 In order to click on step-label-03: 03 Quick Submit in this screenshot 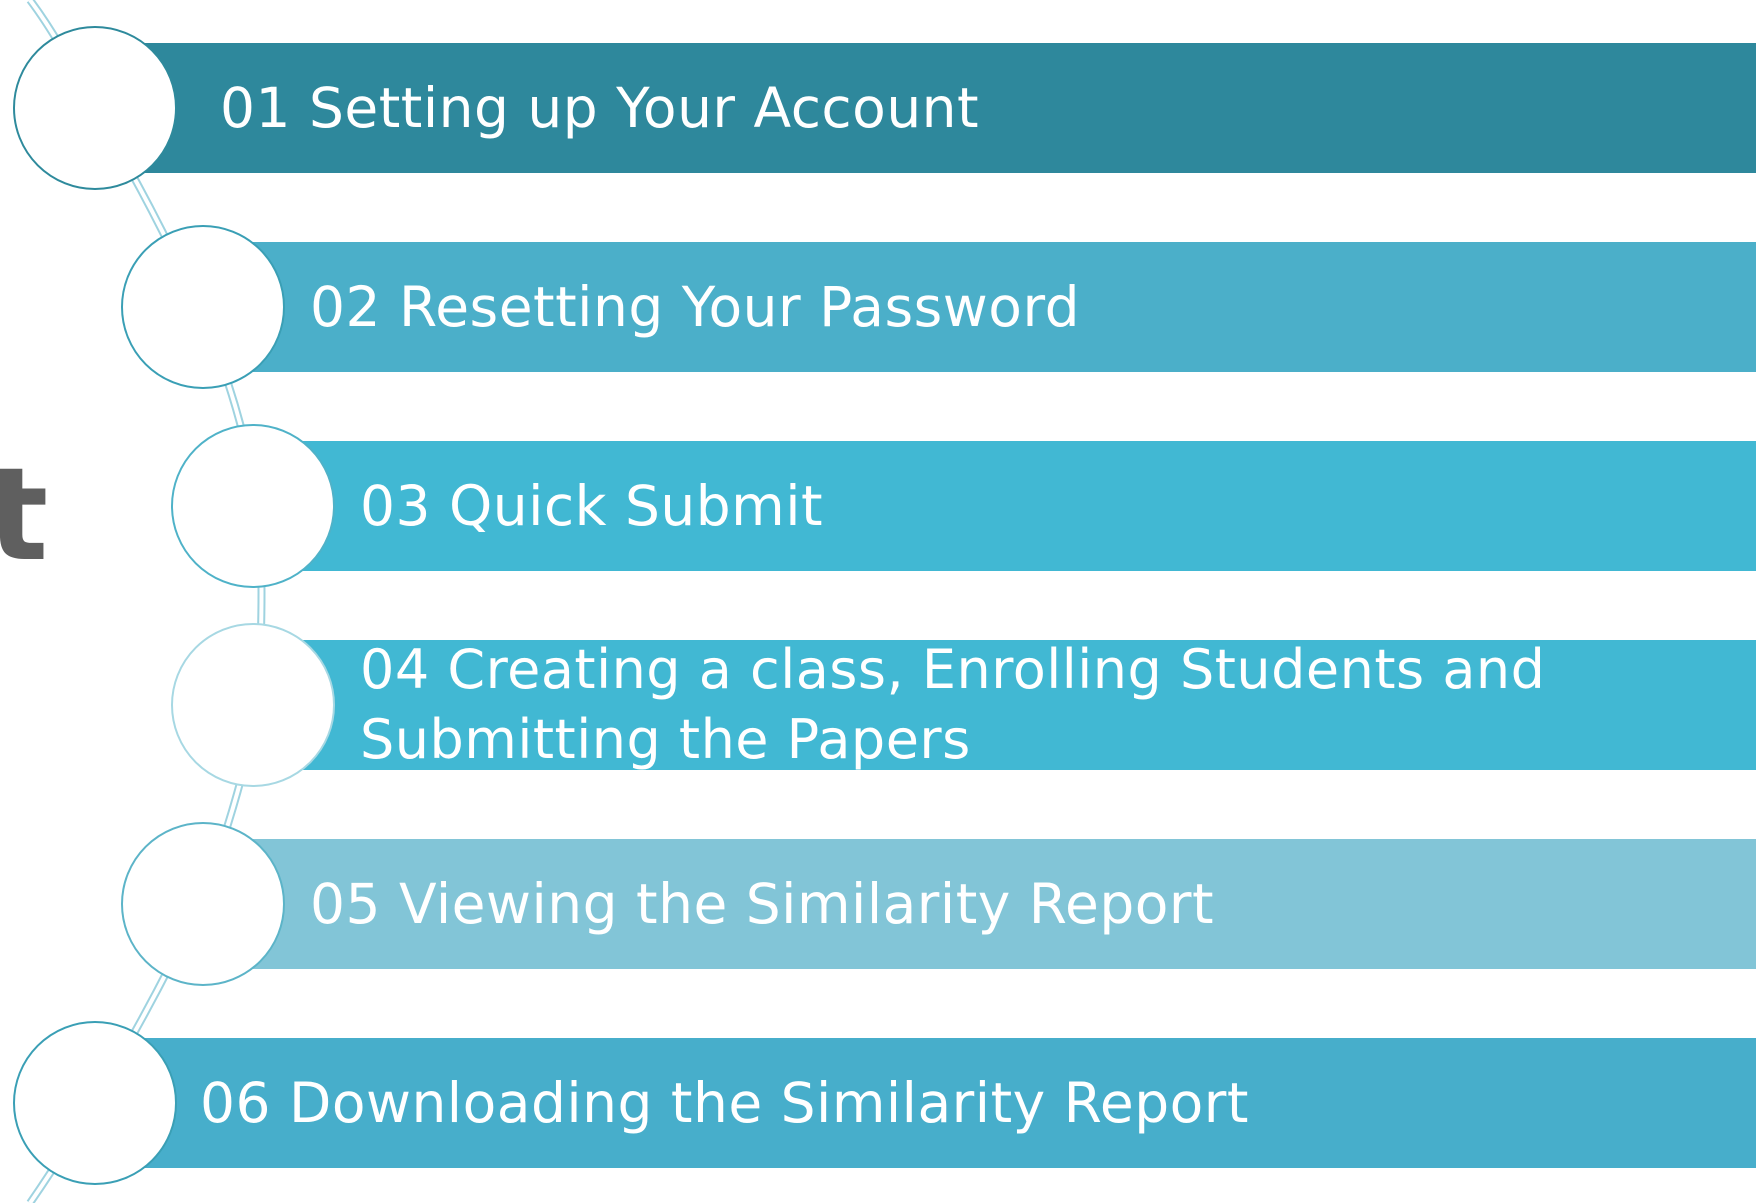, I will do `click(592, 506)`.